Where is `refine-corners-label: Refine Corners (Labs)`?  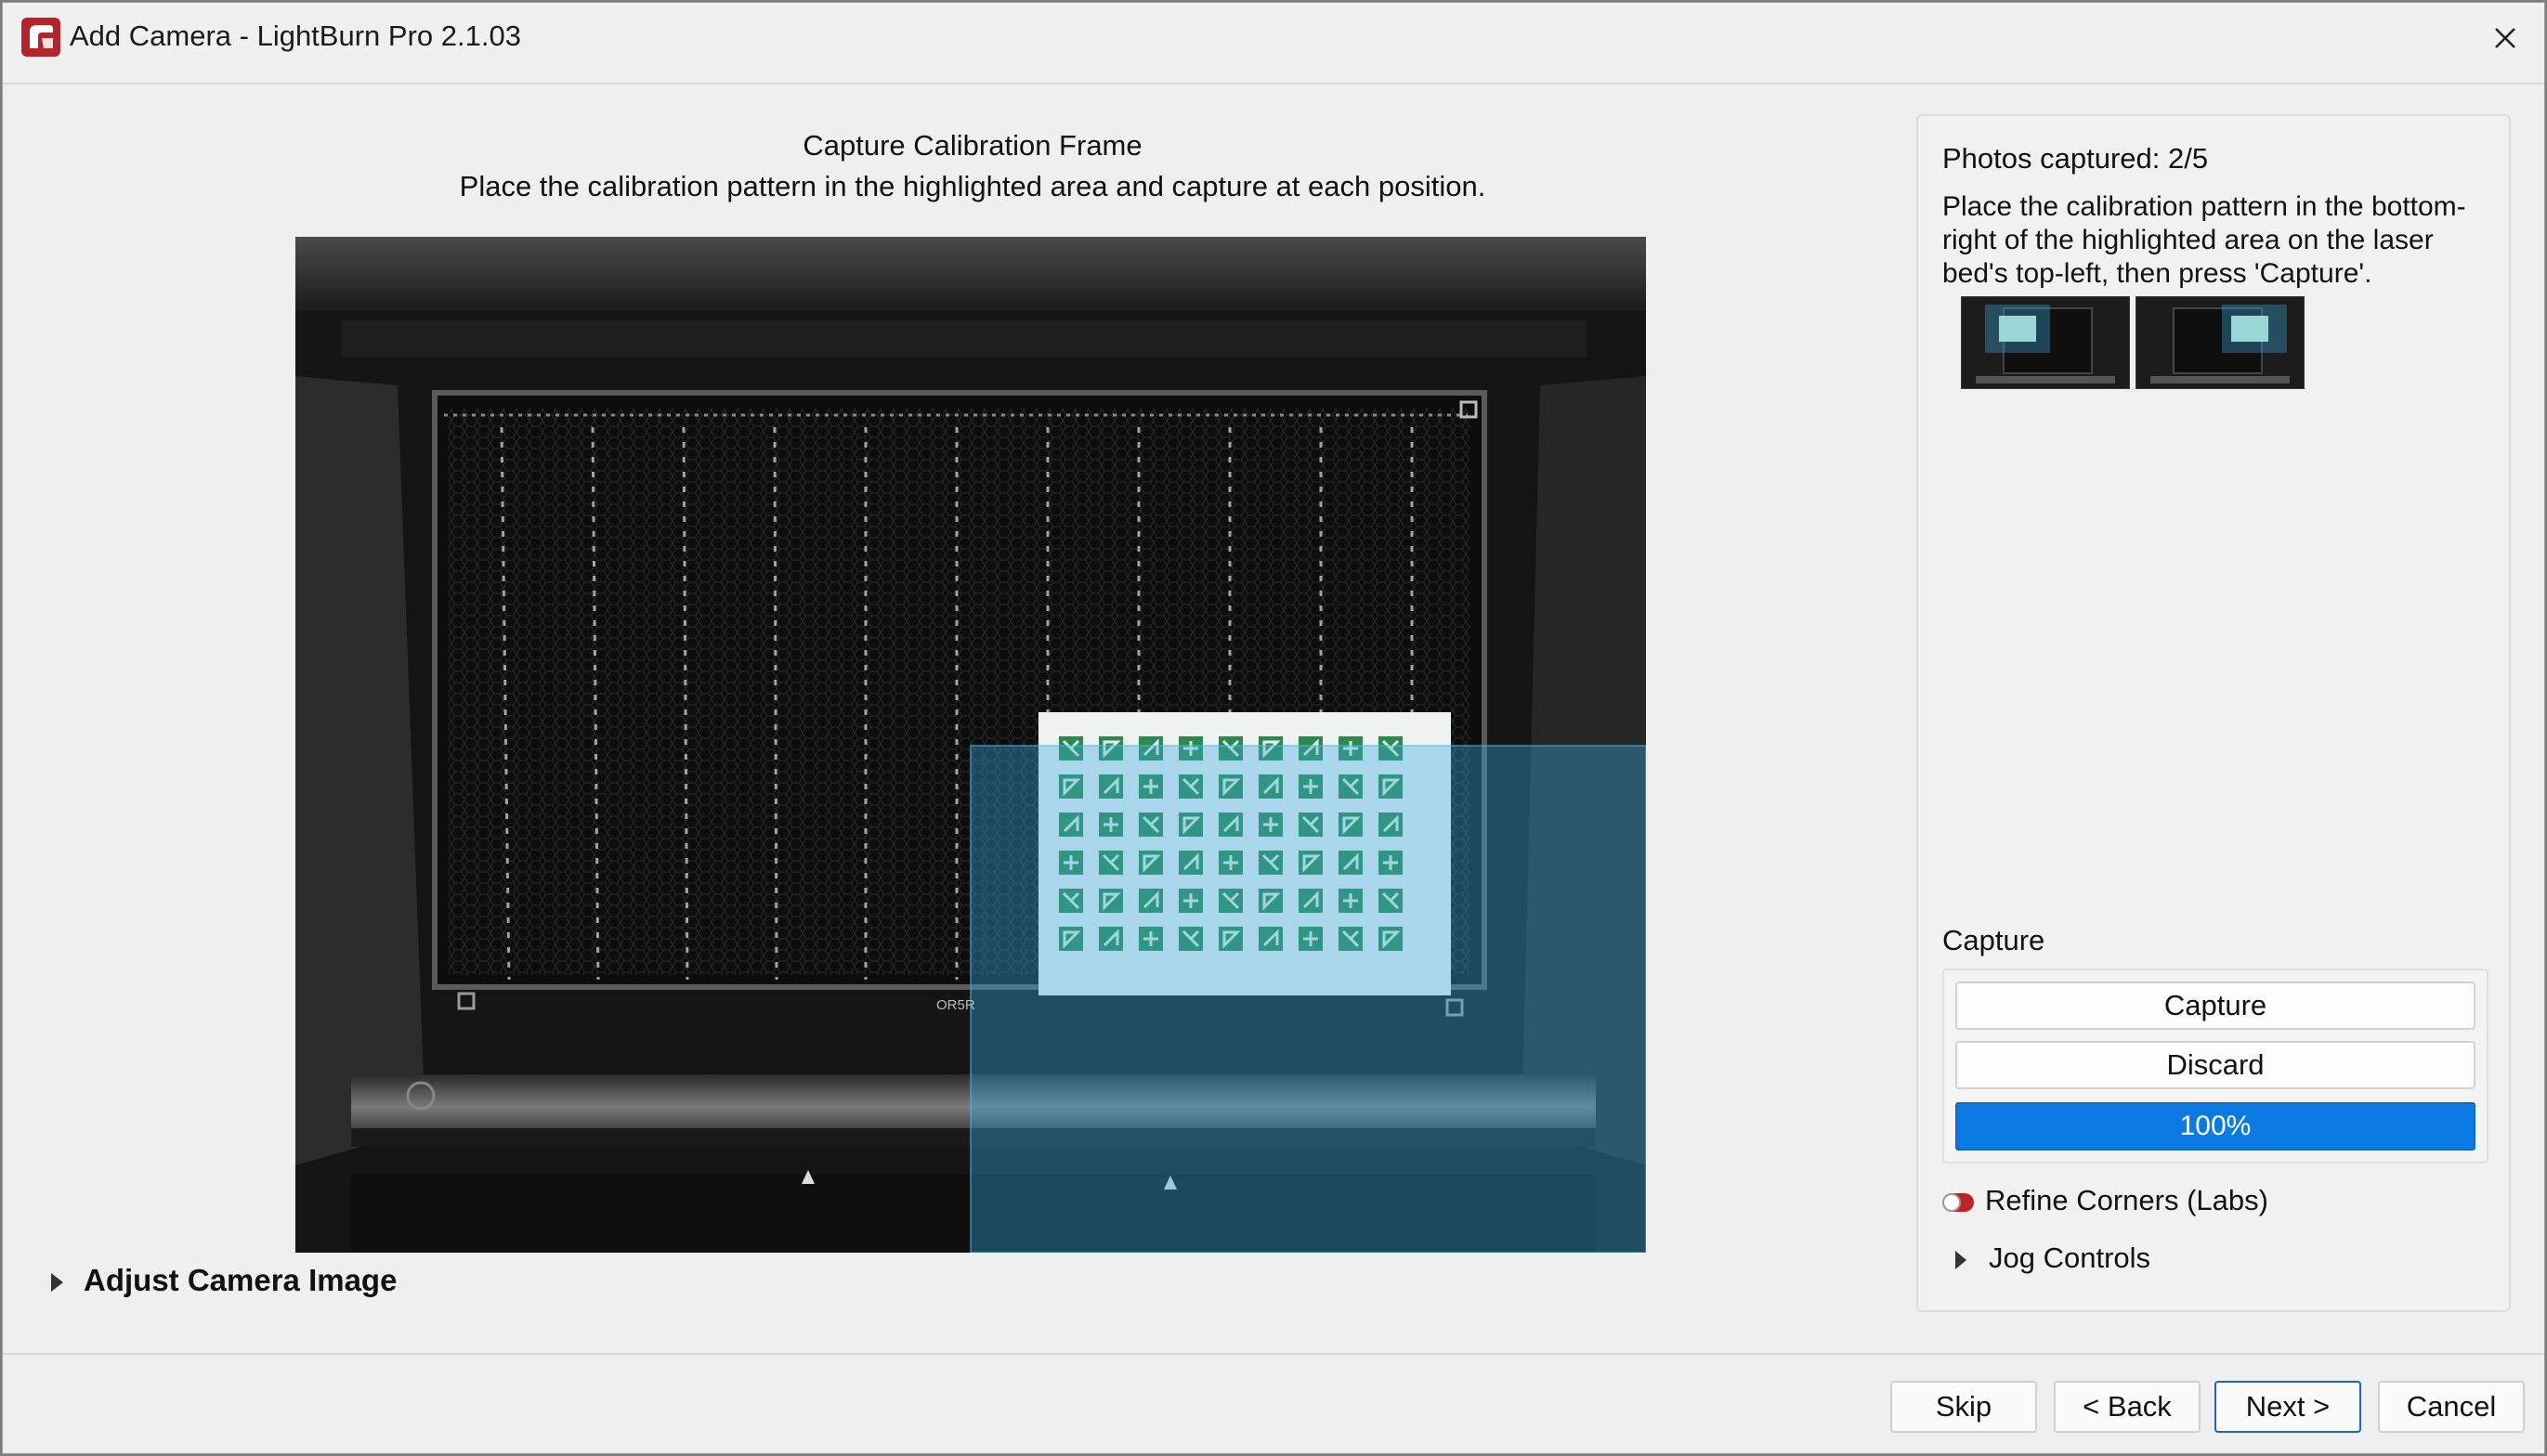
refine-corners-label: Refine Corners (Labs) is located at coordinates (2127, 1200).